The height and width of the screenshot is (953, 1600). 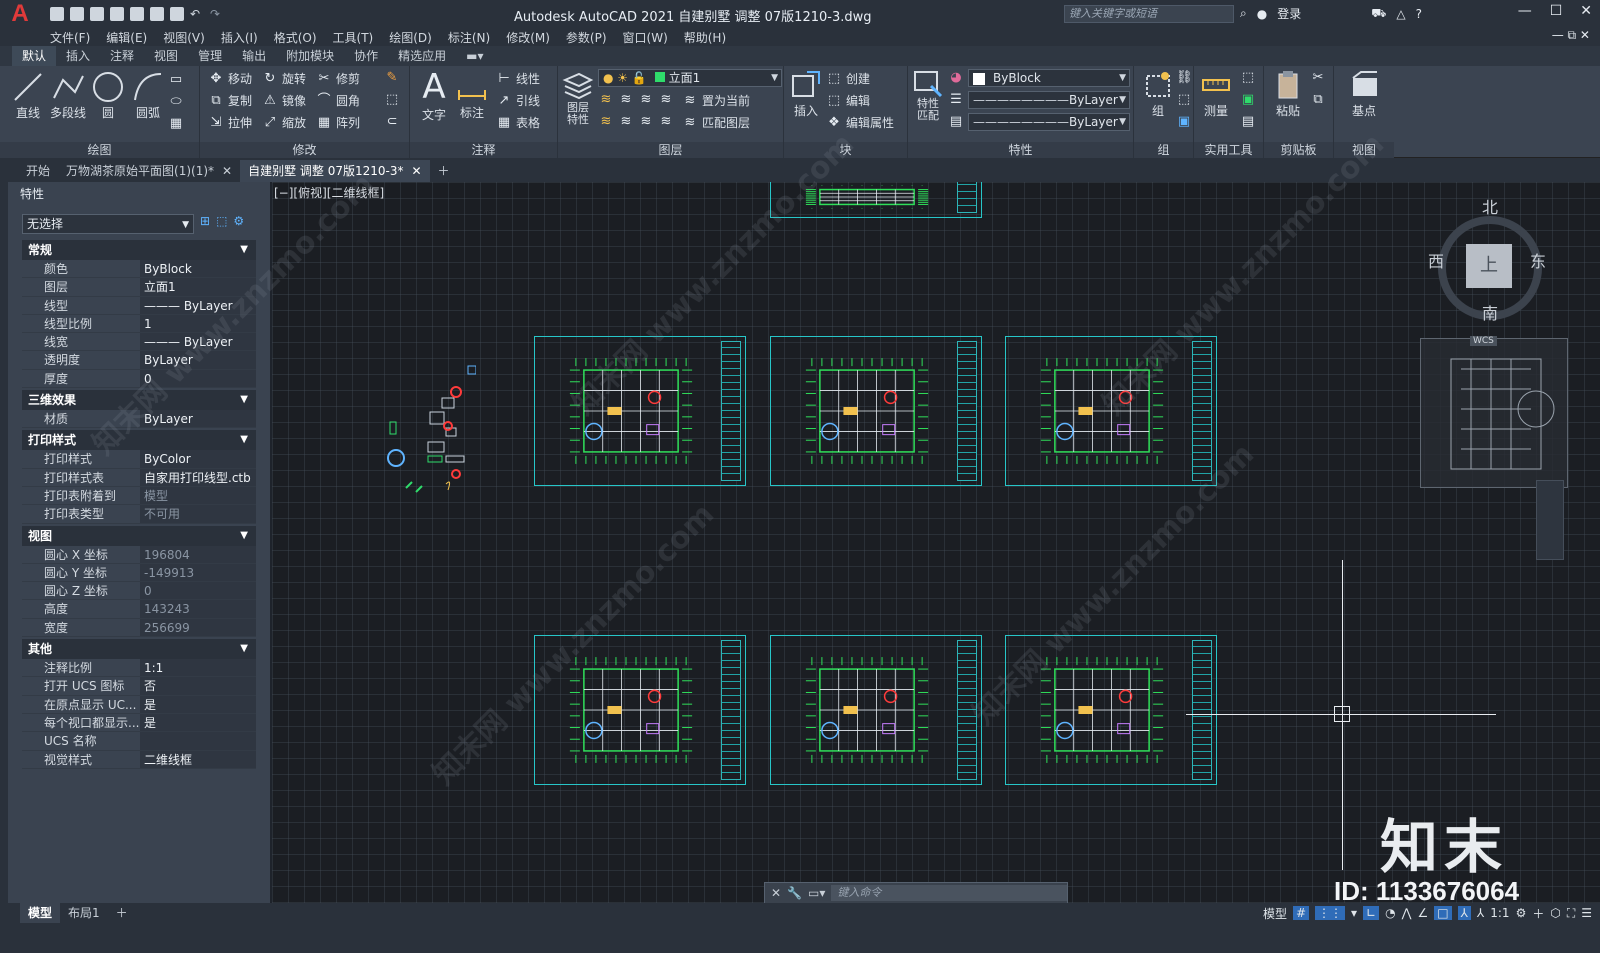 What do you see at coordinates (78, 56) in the screenshot?
I see `tab-insert: 插入` at bounding box center [78, 56].